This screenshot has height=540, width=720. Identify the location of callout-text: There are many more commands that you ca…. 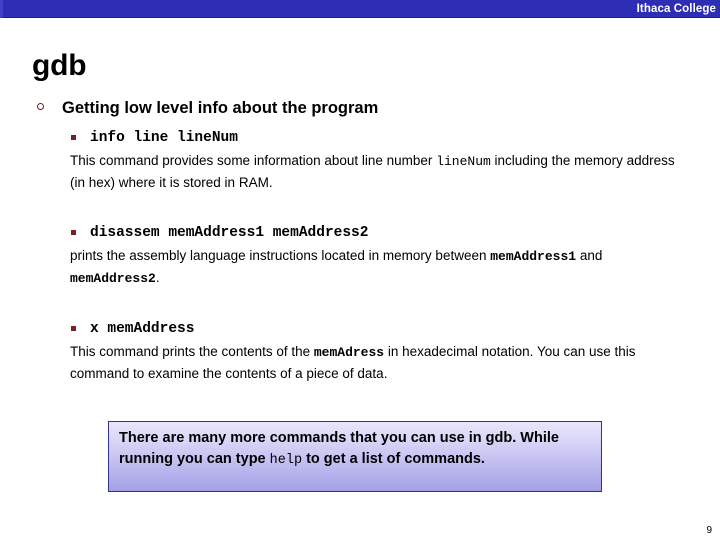
(355, 449).